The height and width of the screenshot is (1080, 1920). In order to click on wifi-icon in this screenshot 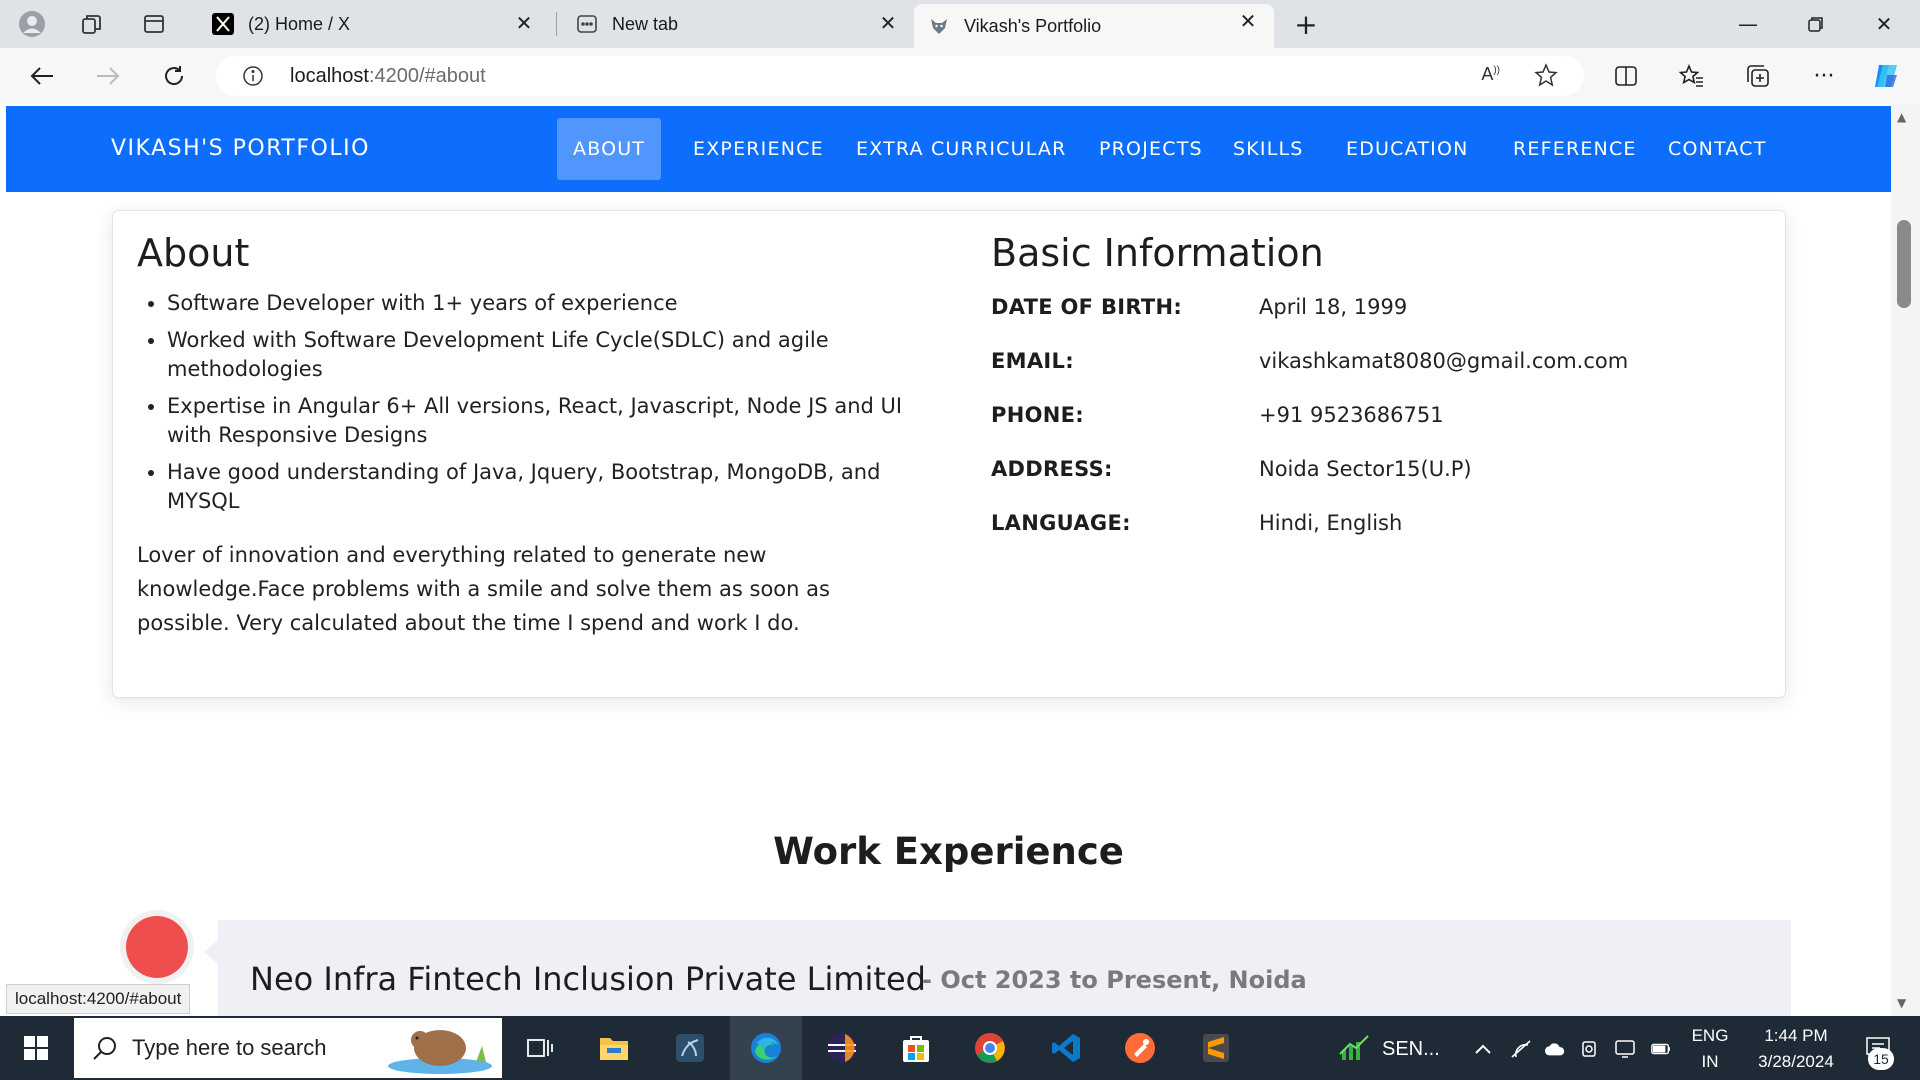, I will do `click(1521, 1049)`.